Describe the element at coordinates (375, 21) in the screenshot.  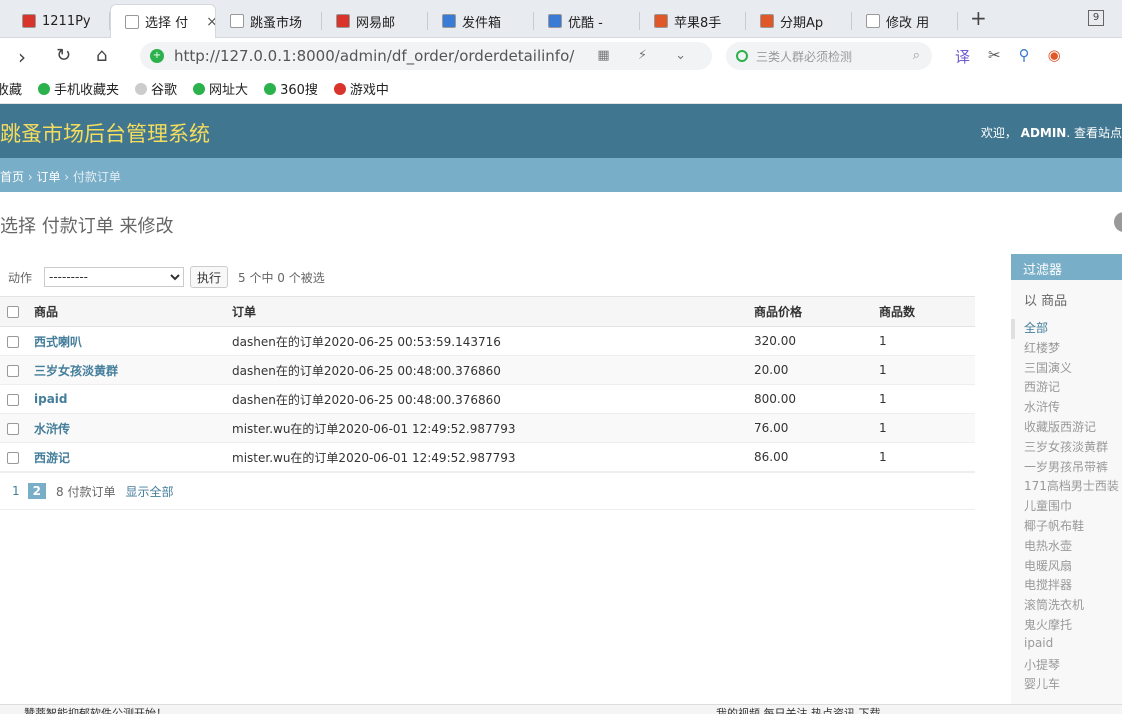
I see `browser-tab: 网易邮` at that location.